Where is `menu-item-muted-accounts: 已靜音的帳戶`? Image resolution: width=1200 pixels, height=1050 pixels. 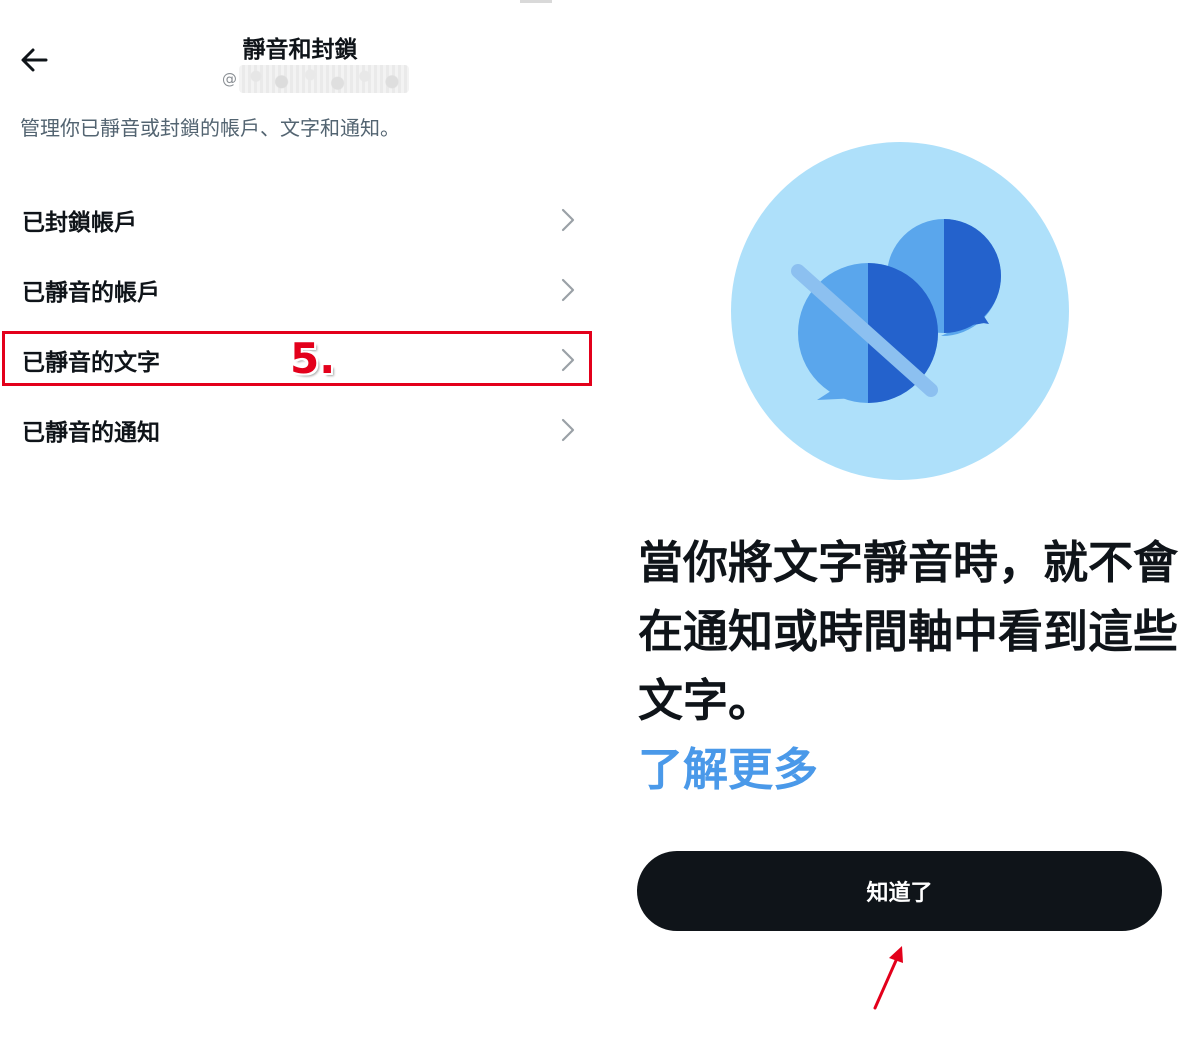 menu-item-muted-accounts: 已靜音的帳戶 is located at coordinates (300, 290).